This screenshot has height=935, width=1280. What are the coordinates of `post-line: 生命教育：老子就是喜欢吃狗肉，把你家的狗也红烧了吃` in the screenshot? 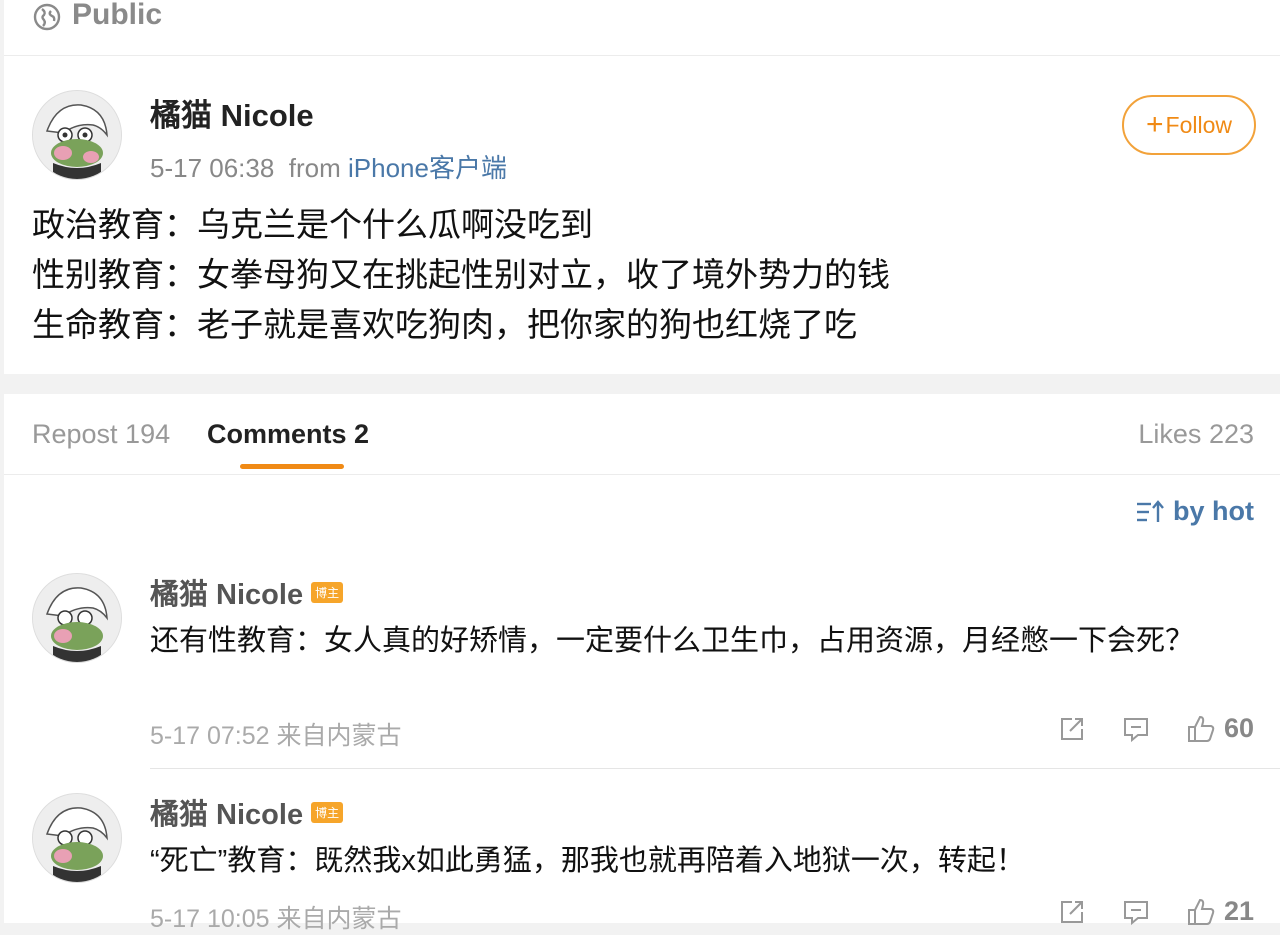 It's located at (444, 324).